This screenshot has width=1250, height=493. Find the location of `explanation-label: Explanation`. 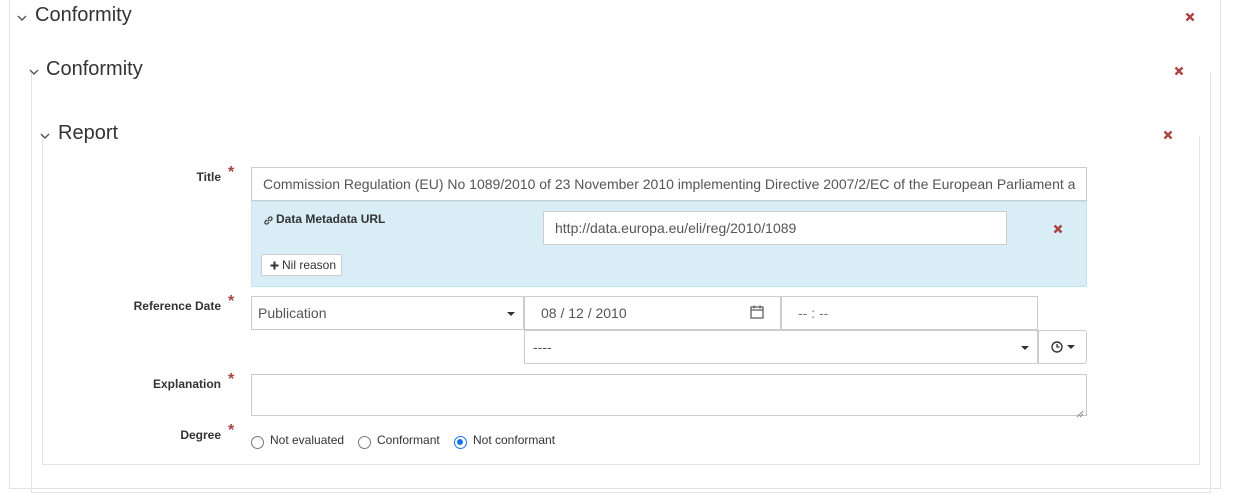

explanation-label: Explanation is located at coordinates (186, 384).